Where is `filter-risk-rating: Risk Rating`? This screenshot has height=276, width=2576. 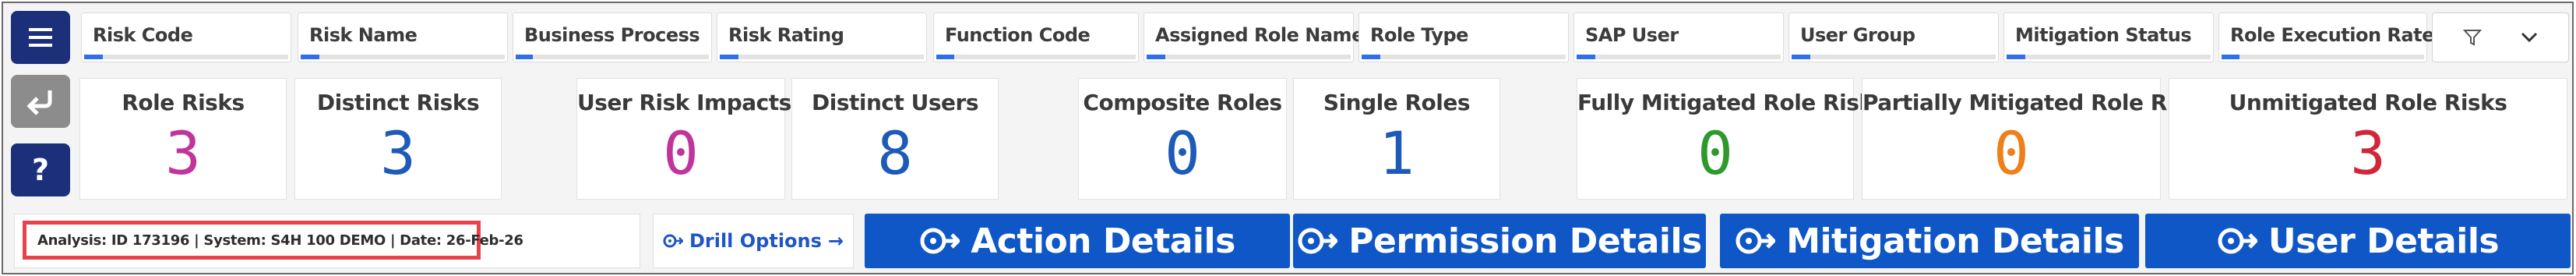
filter-risk-rating: Risk Rating is located at coordinates (822, 37).